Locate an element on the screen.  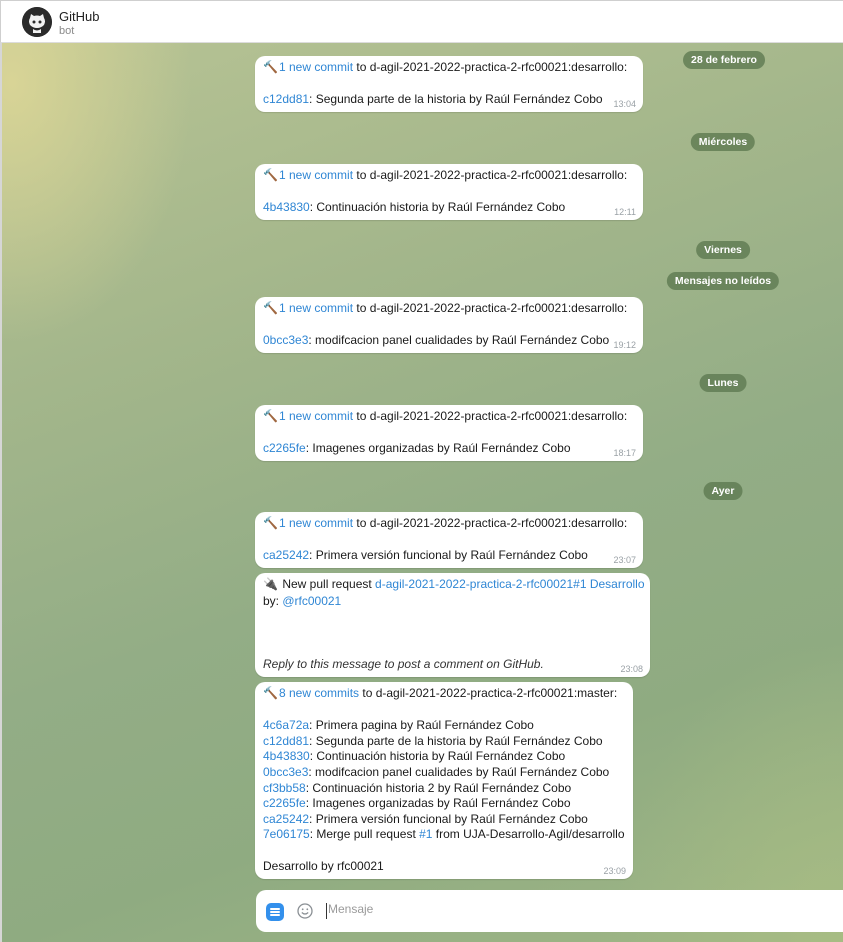
chat-header: GitHub bot is located at coordinates (421, 21).